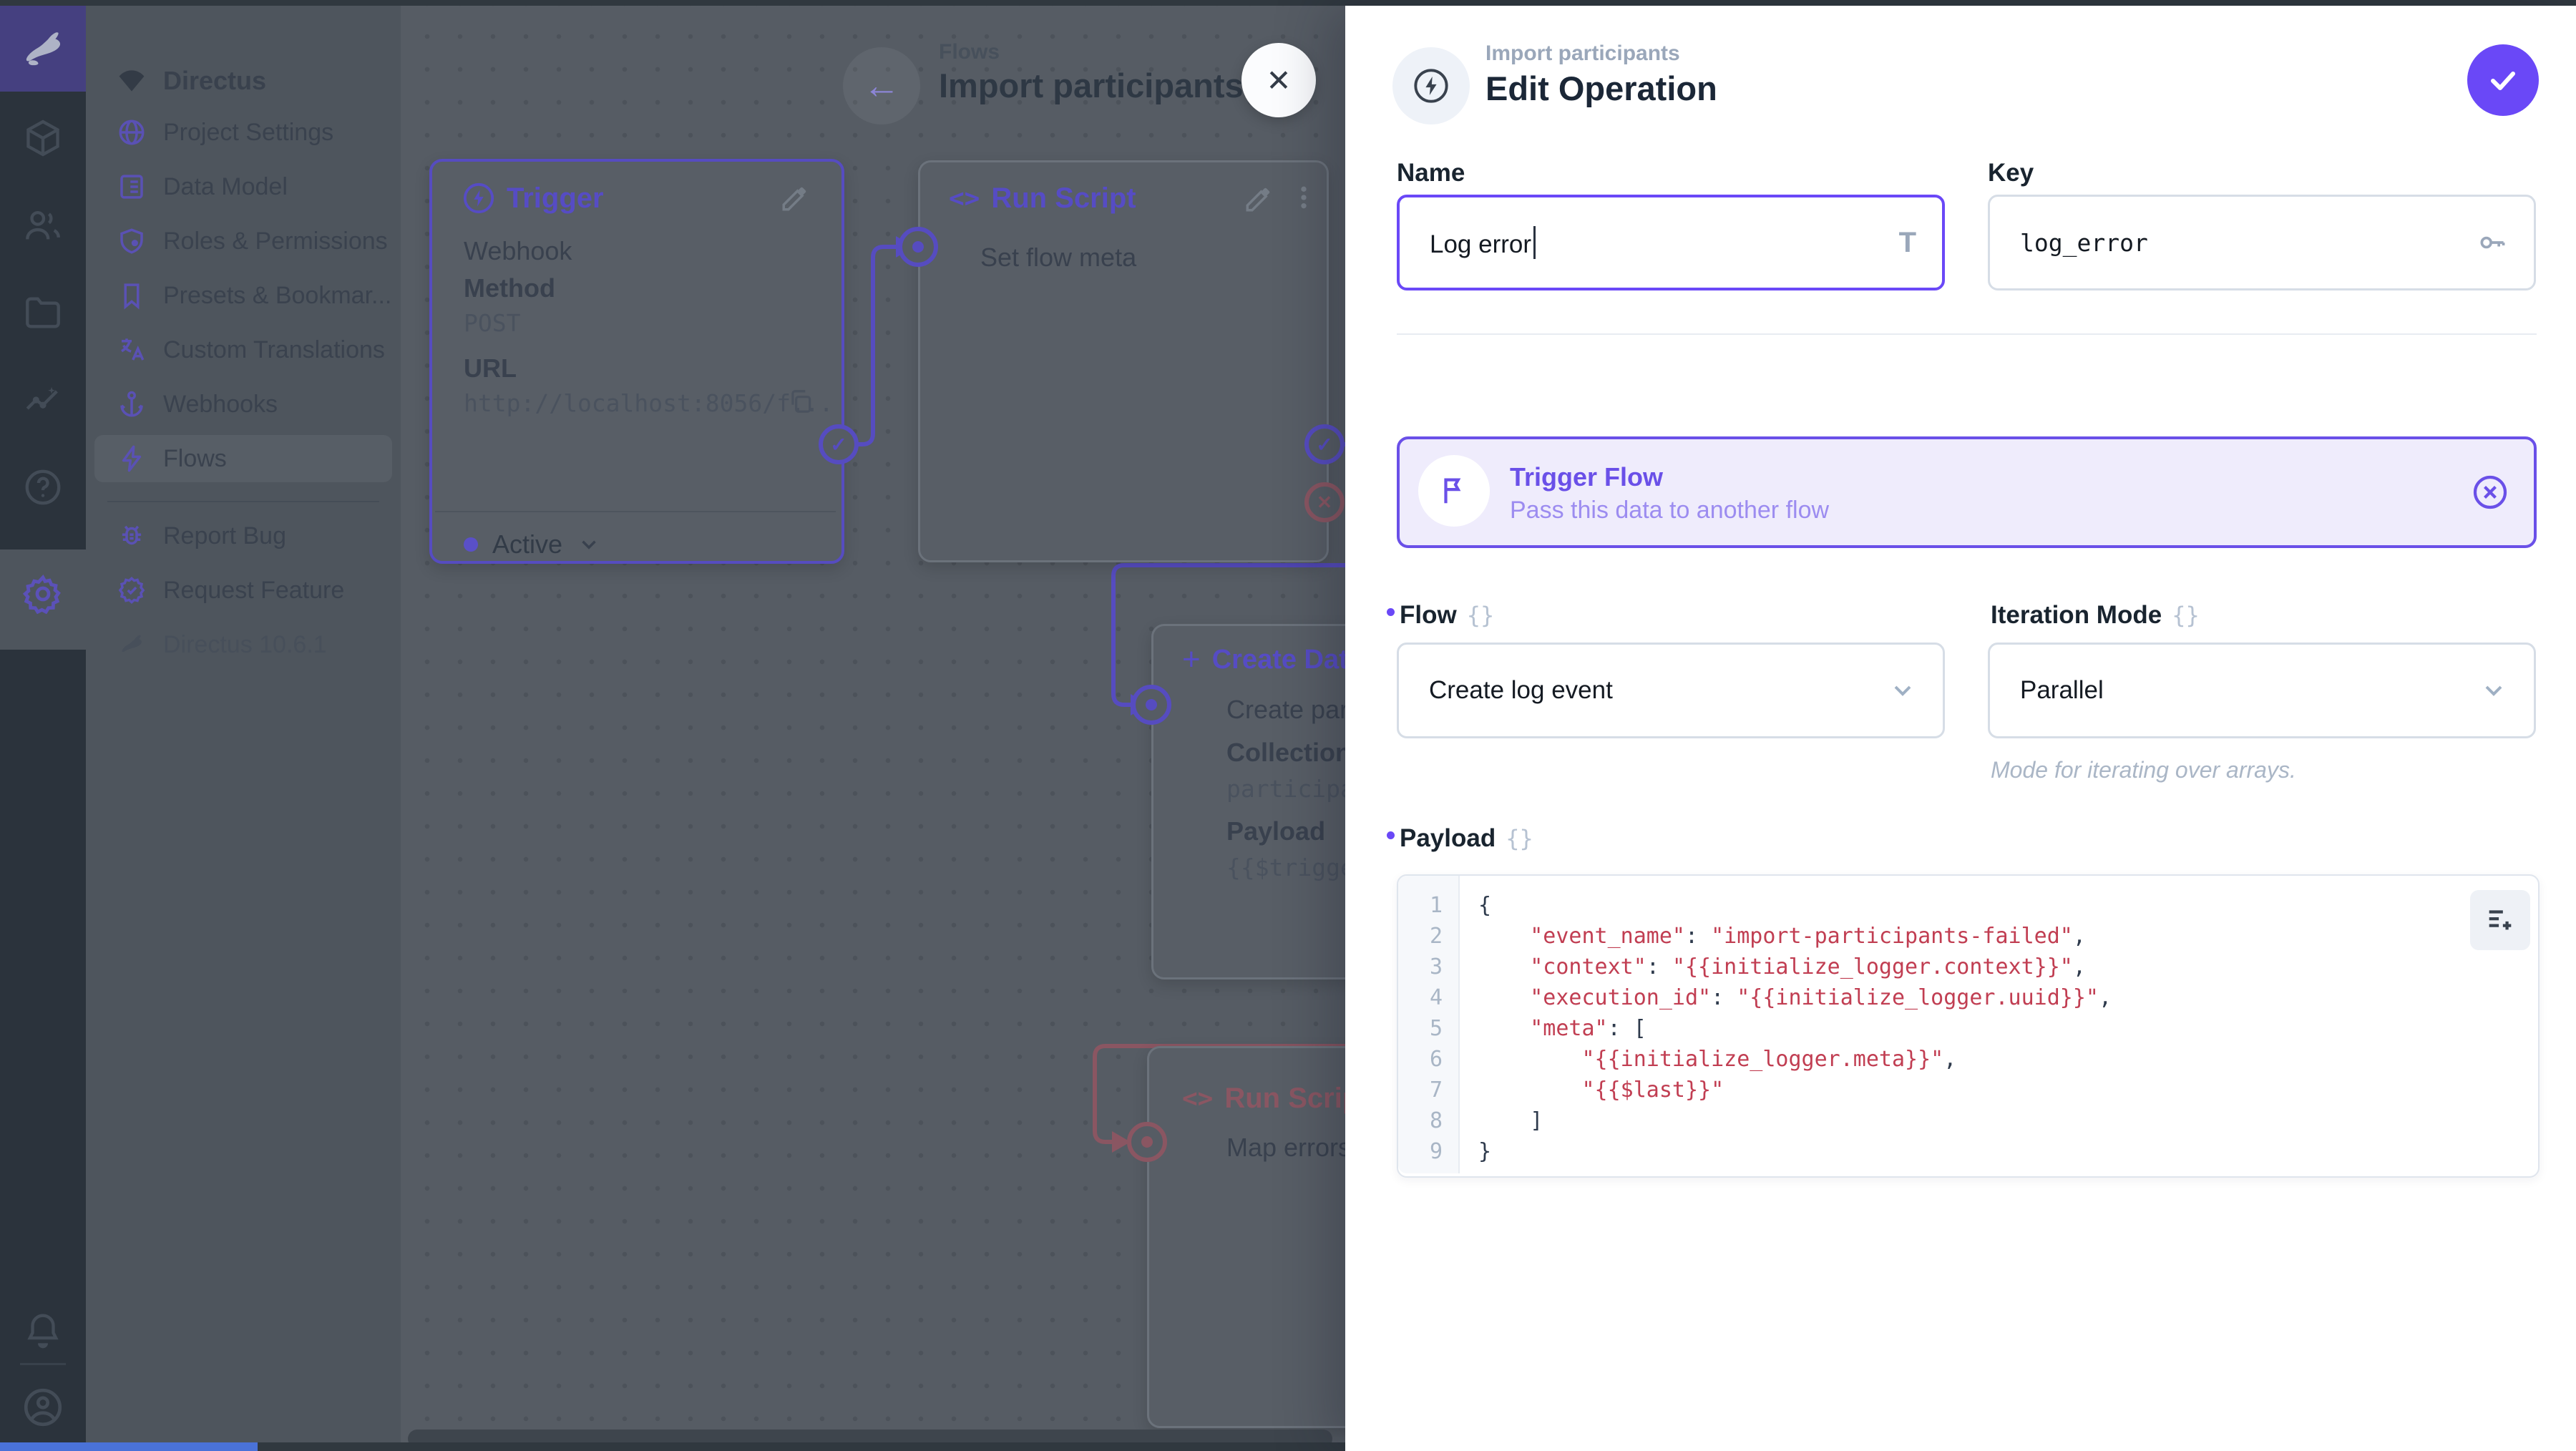 This screenshot has height=1451, width=2576. What do you see at coordinates (131, 295) in the screenshot?
I see `bookmark-icon` at bounding box center [131, 295].